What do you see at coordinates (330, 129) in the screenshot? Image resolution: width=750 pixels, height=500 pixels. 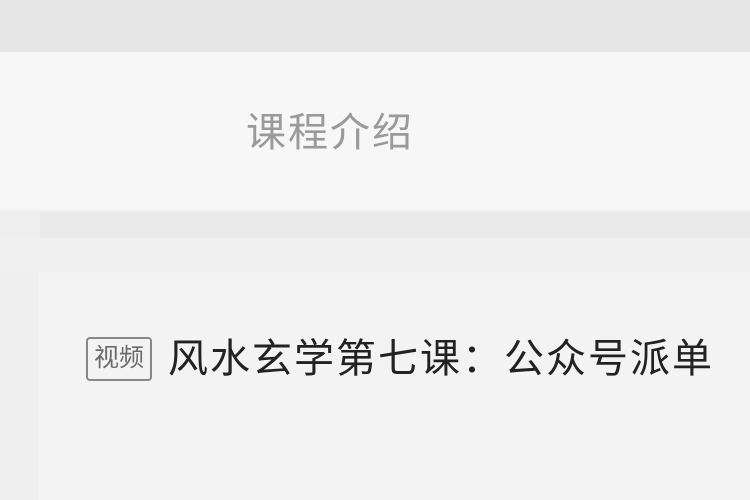 I see `tab-course-intro: 课程介绍` at bounding box center [330, 129].